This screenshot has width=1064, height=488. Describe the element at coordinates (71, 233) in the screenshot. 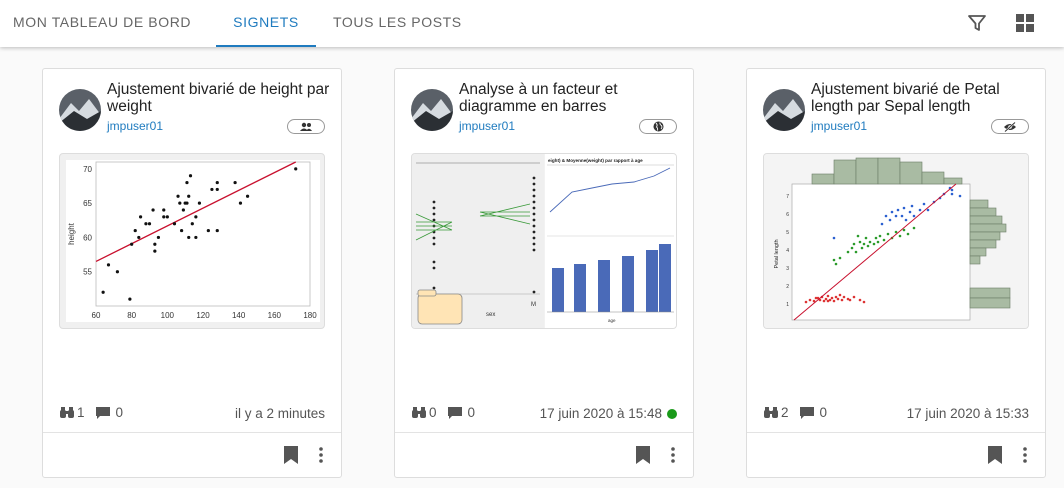

I see `y-axis-label: height` at that location.